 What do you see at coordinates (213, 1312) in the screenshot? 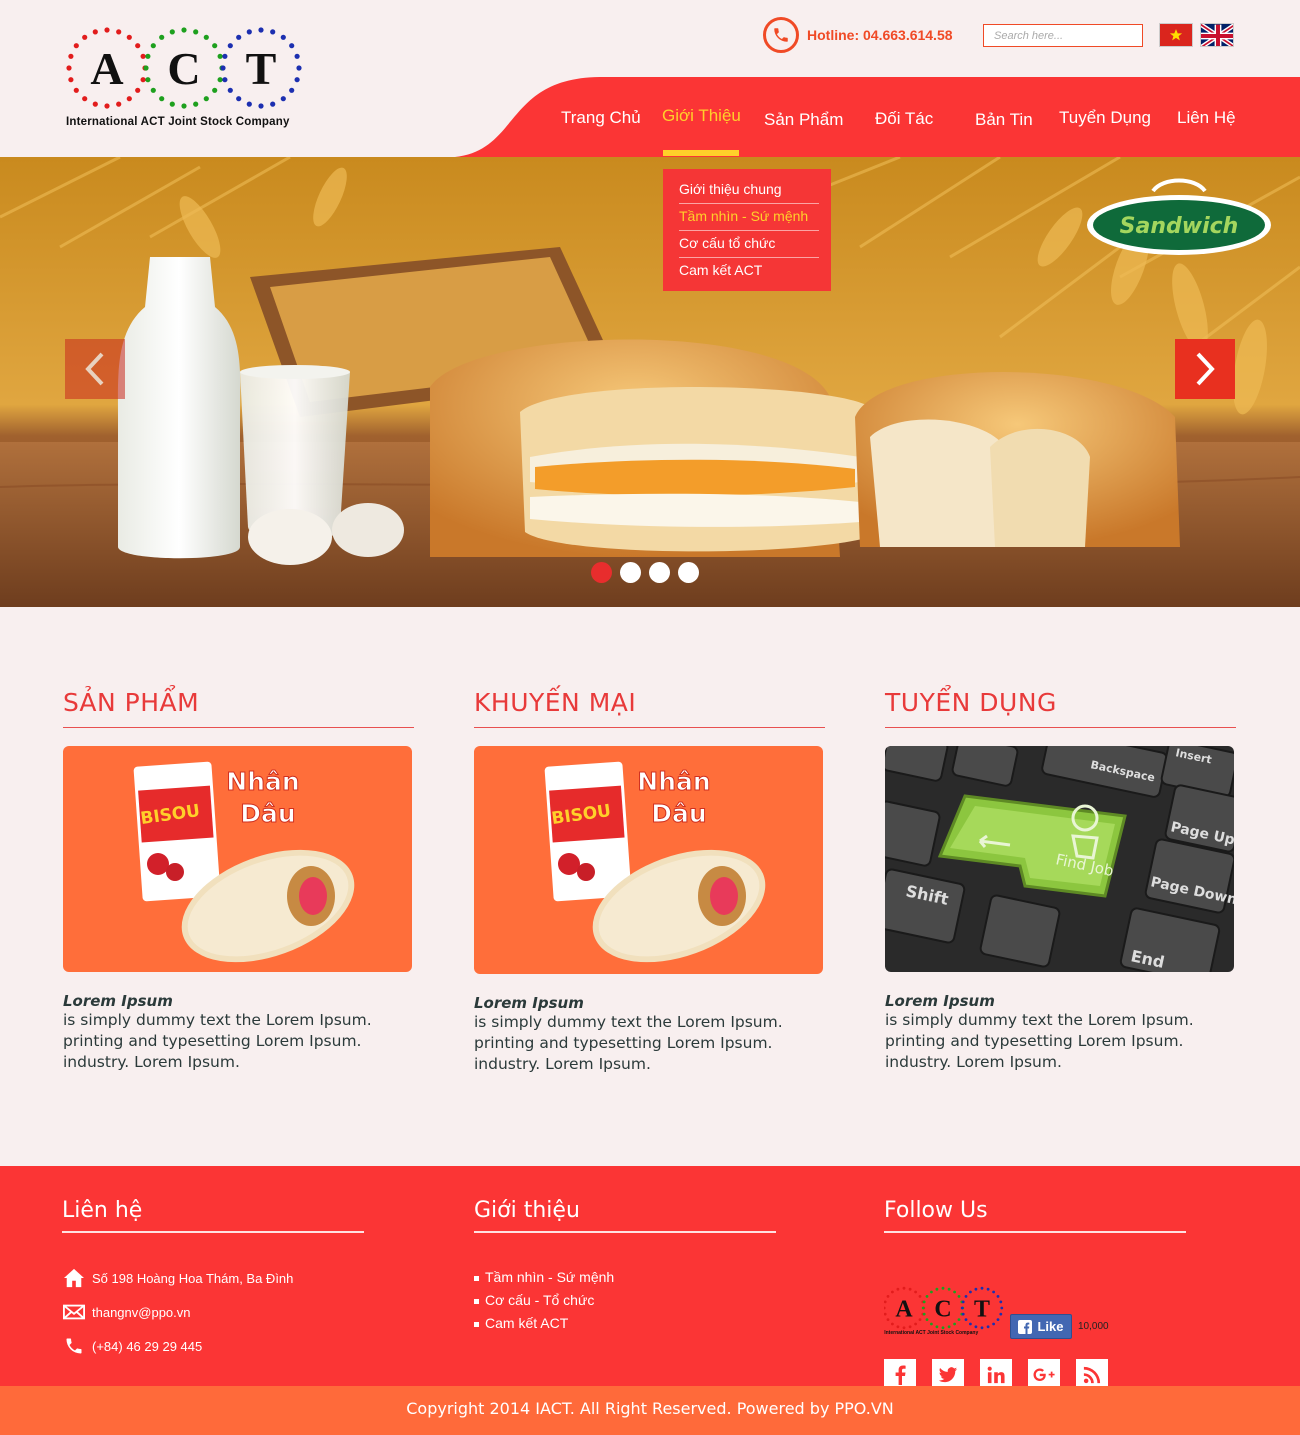
I see `contact-email: thangnv@ppo.vn` at bounding box center [213, 1312].